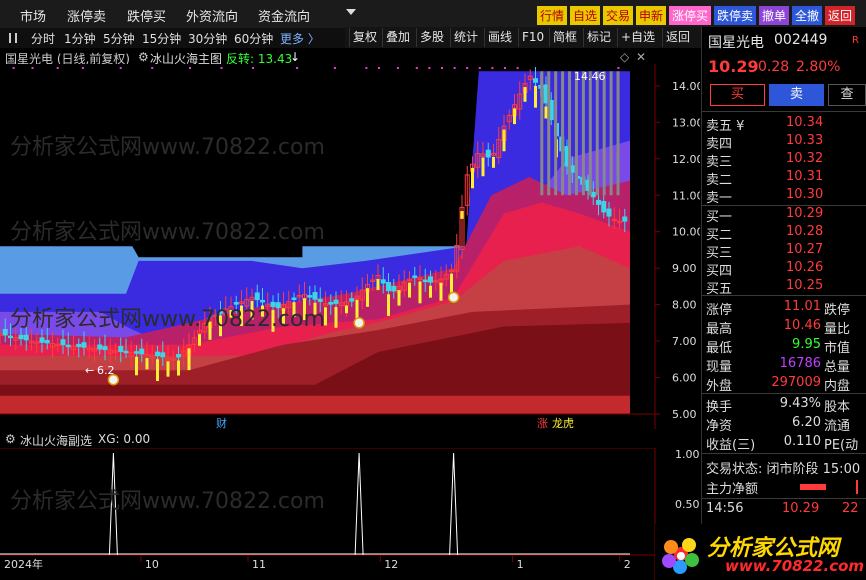 The height and width of the screenshot is (580, 866). I want to click on tool-stats: 统计, so click(465, 37).